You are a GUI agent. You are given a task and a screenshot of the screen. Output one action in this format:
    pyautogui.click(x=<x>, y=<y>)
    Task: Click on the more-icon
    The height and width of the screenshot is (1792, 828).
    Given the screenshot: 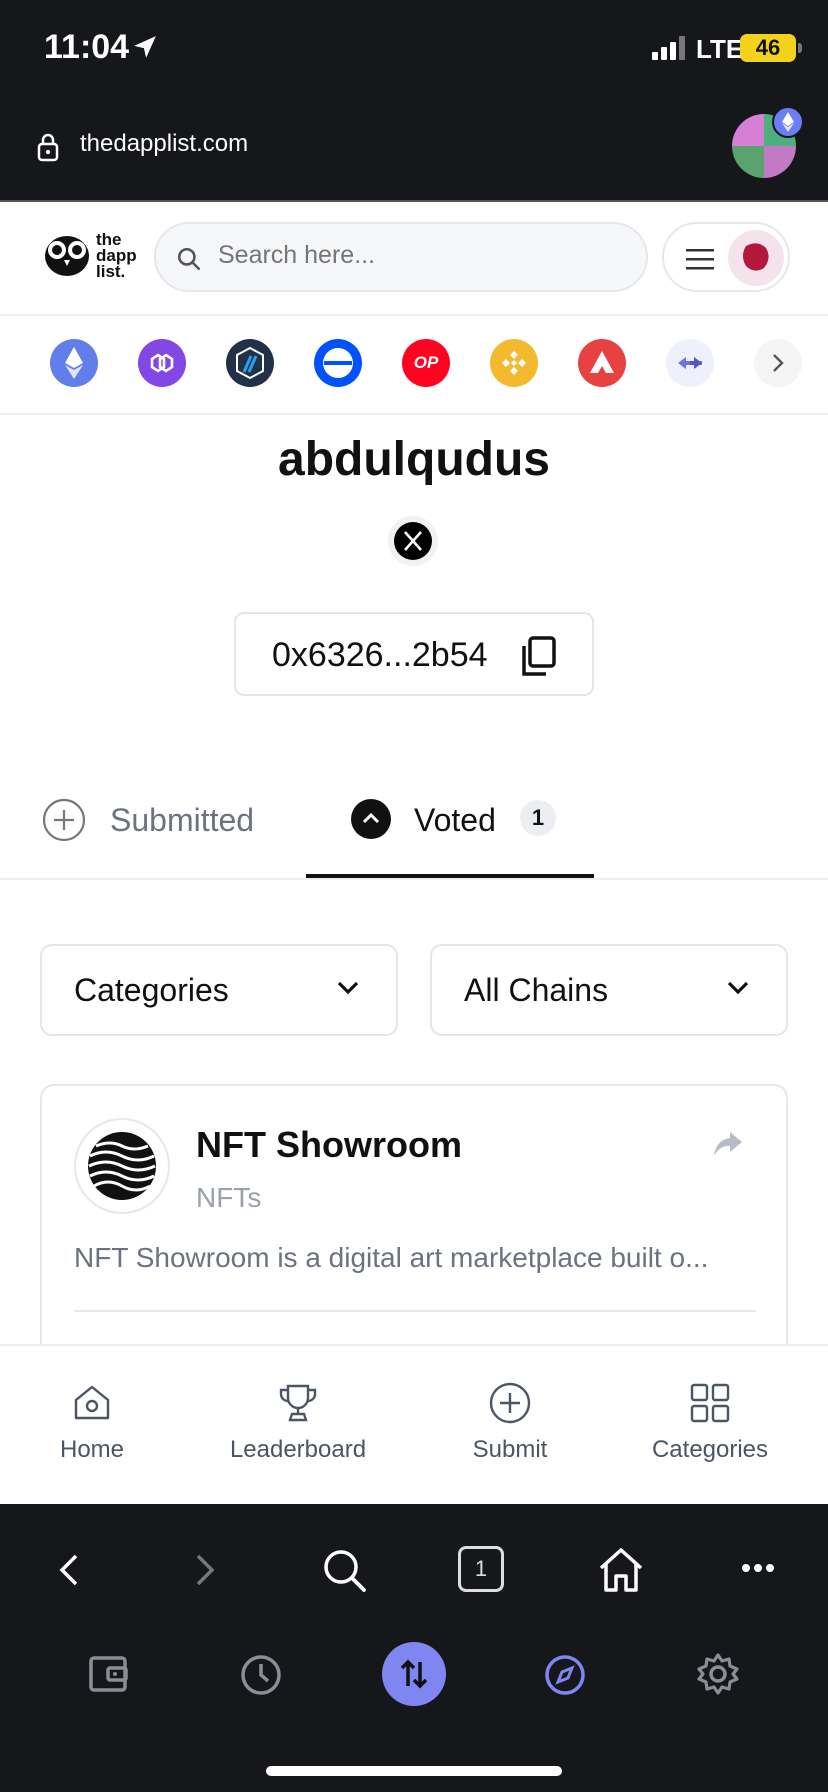 What is the action you would take?
    pyautogui.click(x=758, y=1568)
    